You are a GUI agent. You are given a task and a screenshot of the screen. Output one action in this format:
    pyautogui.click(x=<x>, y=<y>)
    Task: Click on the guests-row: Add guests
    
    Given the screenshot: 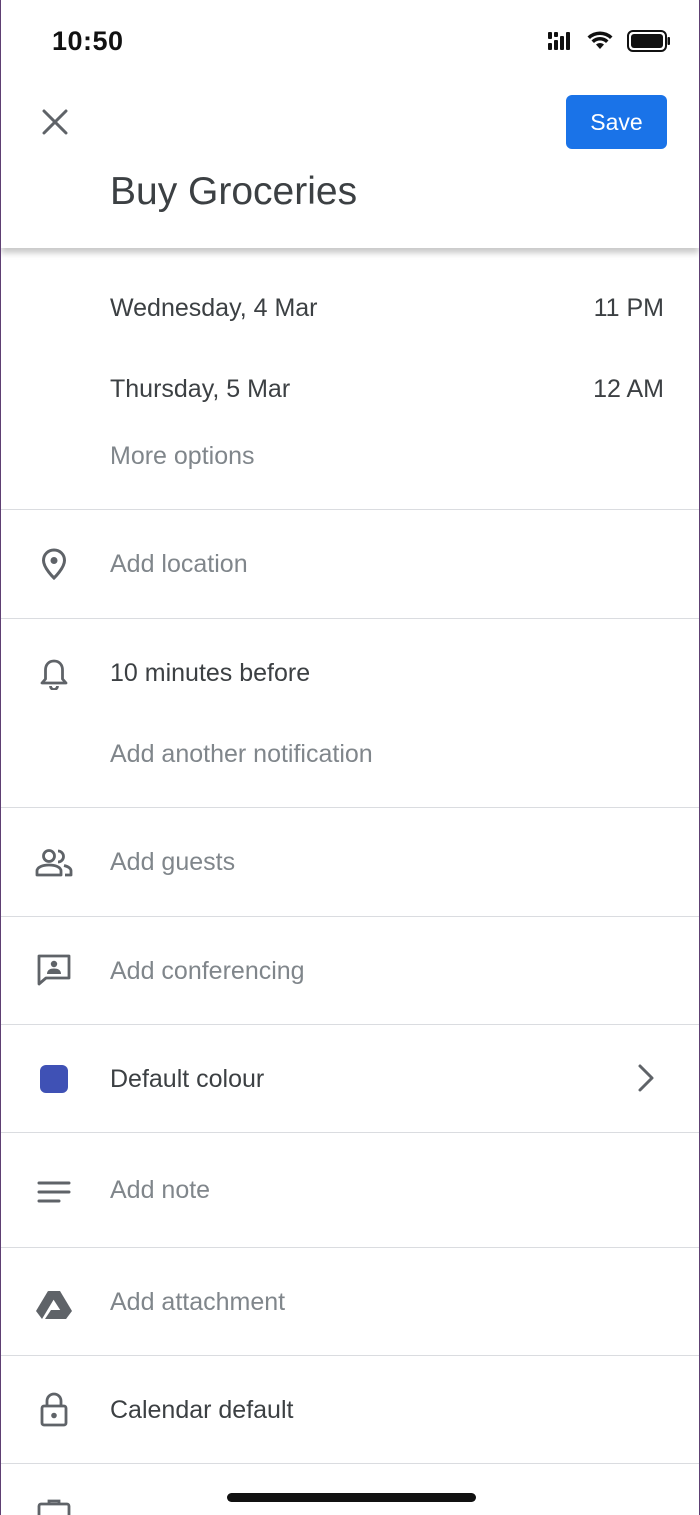 What is the action you would take?
    pyautogui.click(x=350, y=862)
    